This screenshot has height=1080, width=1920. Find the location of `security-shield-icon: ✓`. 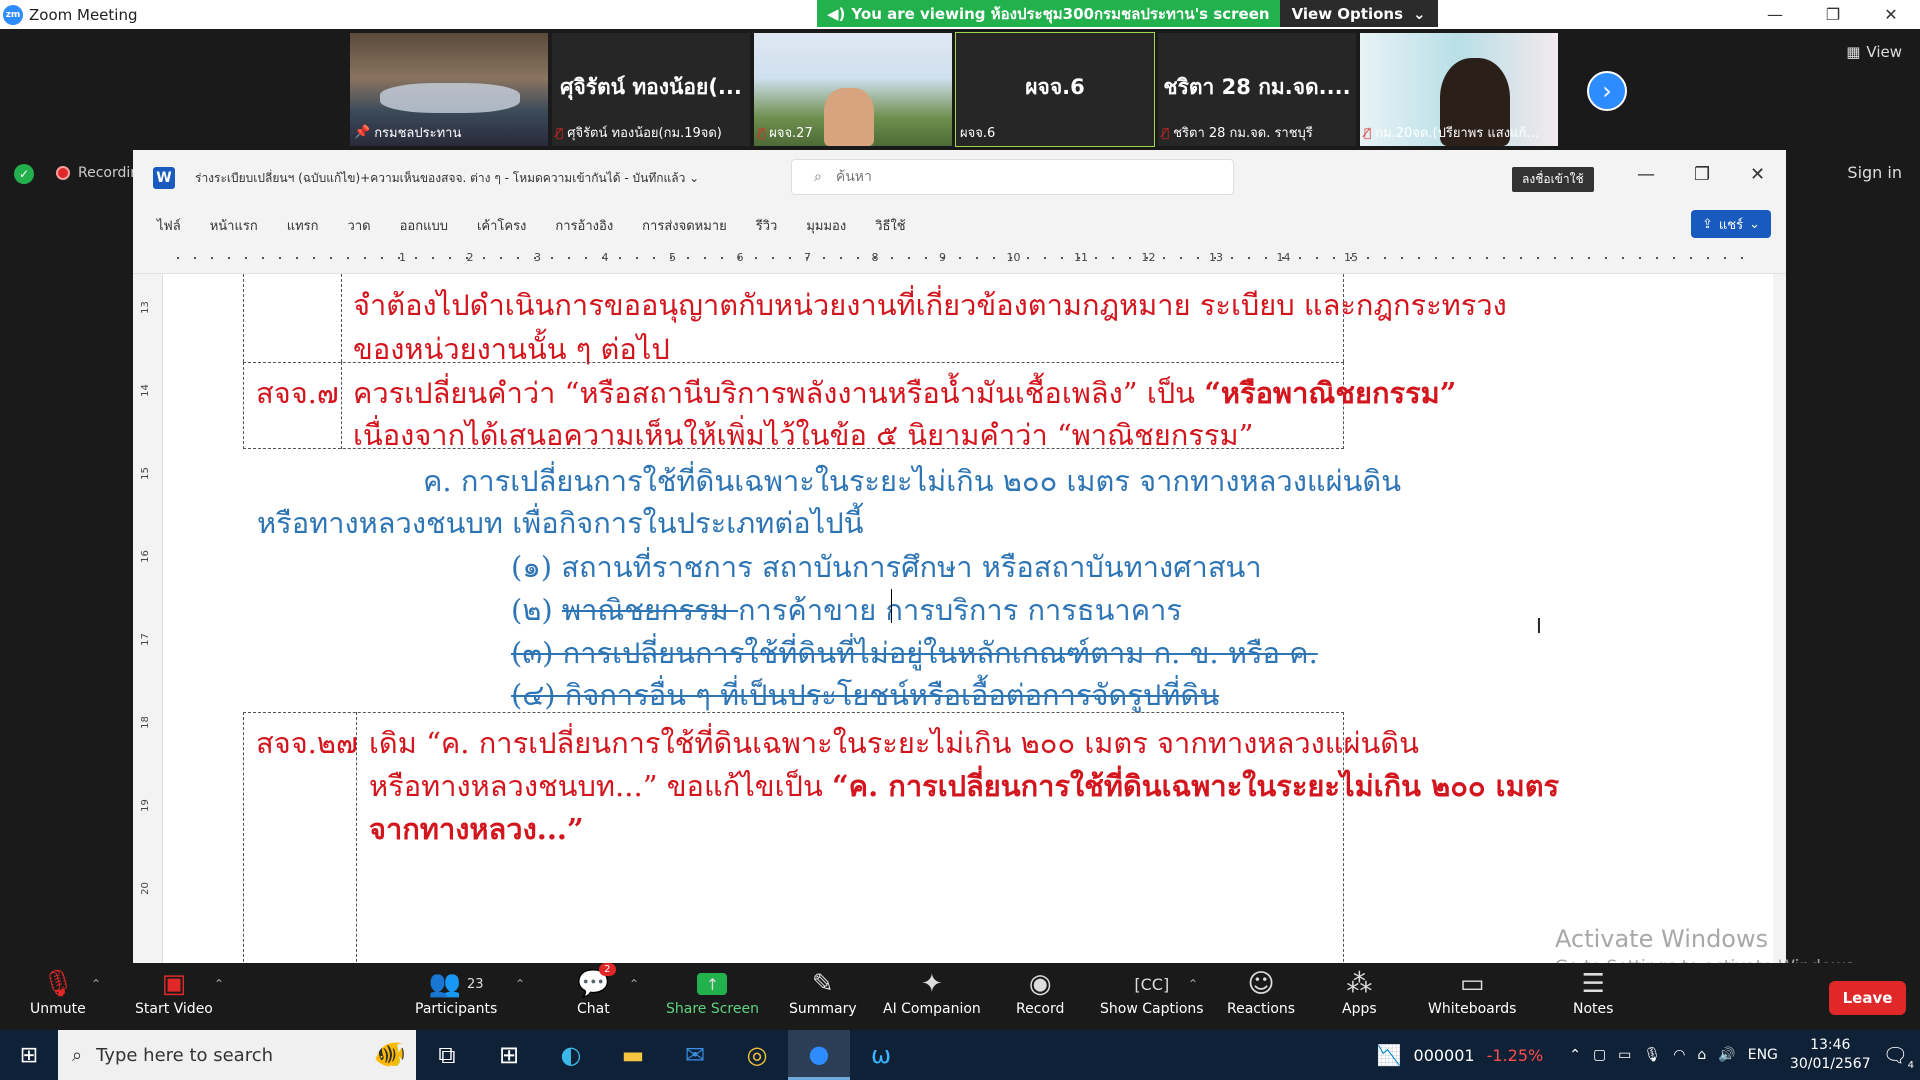

security-shield-icon: ✓ is located at coordinates (24, 174).